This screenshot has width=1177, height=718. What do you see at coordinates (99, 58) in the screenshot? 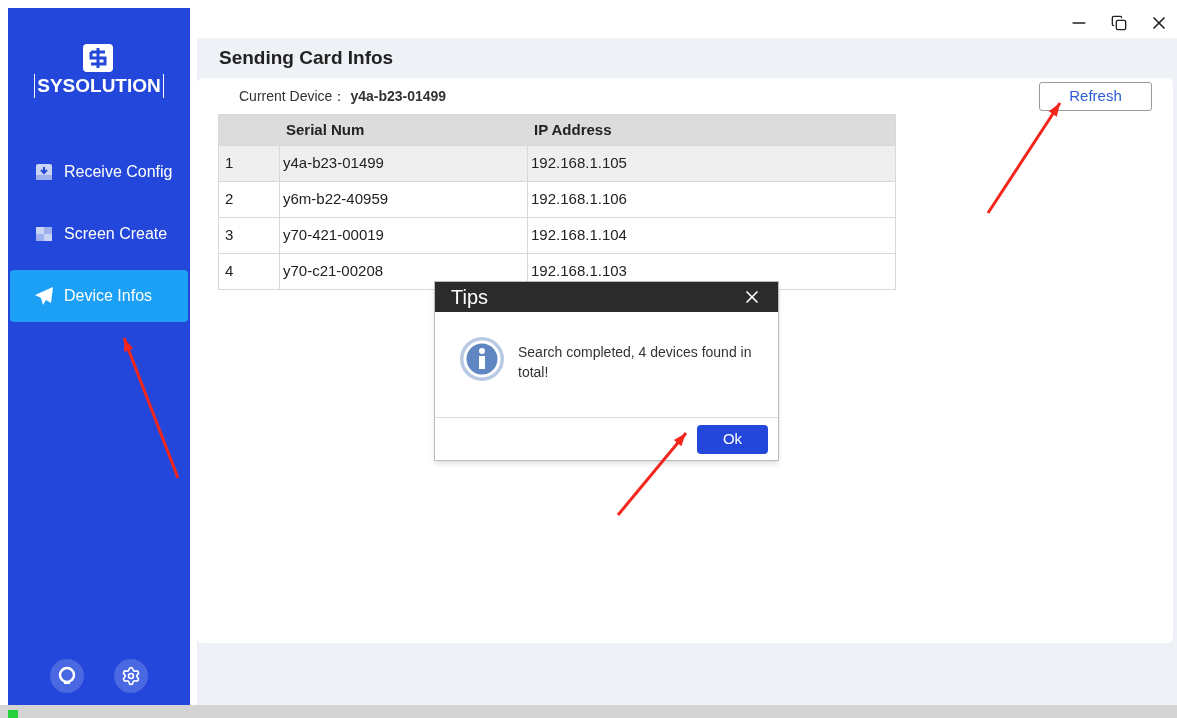
I see `logo-icon` at bounding box center [99, 58].